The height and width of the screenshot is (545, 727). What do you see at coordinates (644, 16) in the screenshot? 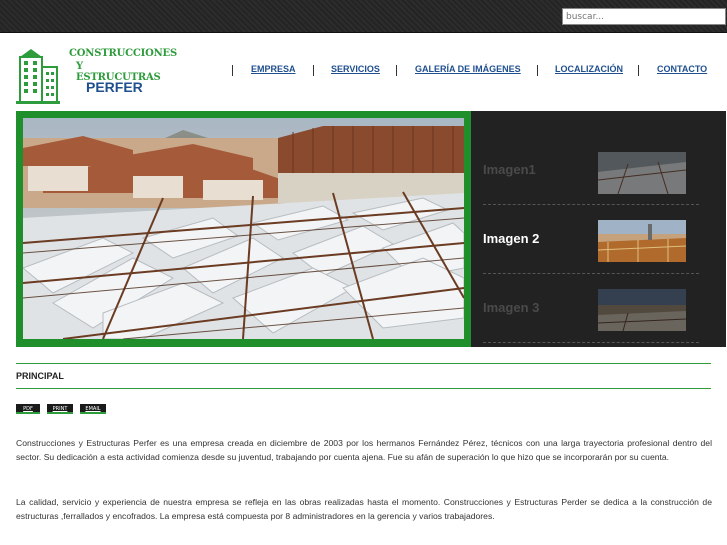
I see `search-input` at bounding box center [644, 16].